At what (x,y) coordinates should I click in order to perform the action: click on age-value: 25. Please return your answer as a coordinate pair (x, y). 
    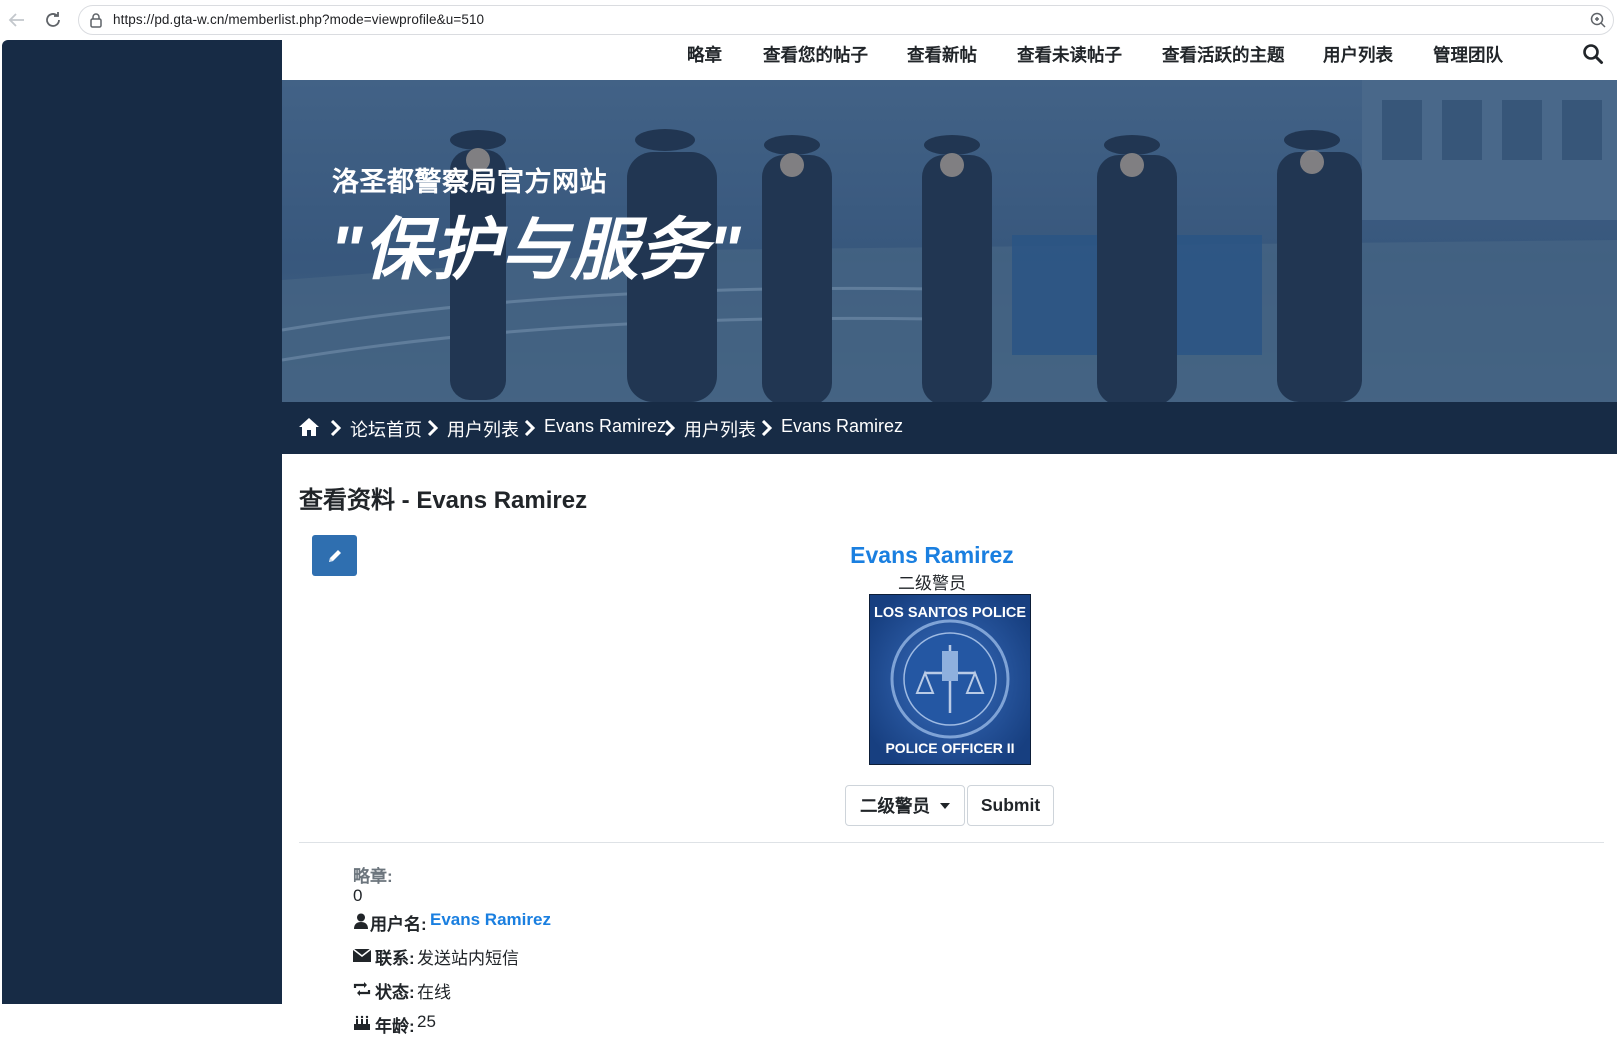
    Looking at the image, I should click on (426, 1021).